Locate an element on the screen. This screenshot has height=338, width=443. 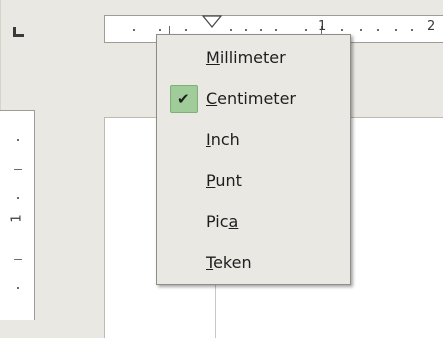
vertical-ruler-number: 1 is located at coordinates (17, 218).